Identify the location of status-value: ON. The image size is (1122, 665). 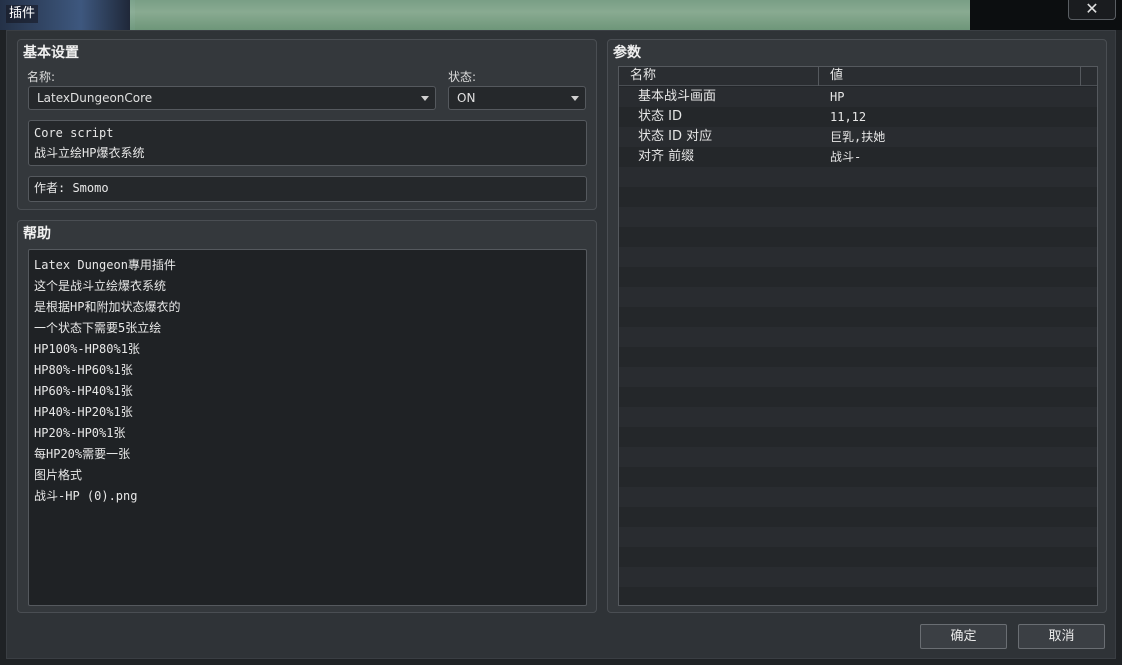
(466, 98).